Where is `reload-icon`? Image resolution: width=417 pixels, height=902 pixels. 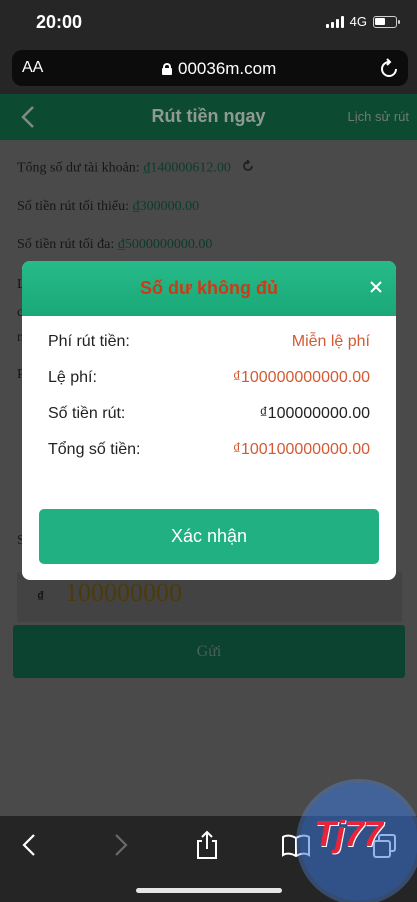
reload-icon is located at coordinates (389, 70).